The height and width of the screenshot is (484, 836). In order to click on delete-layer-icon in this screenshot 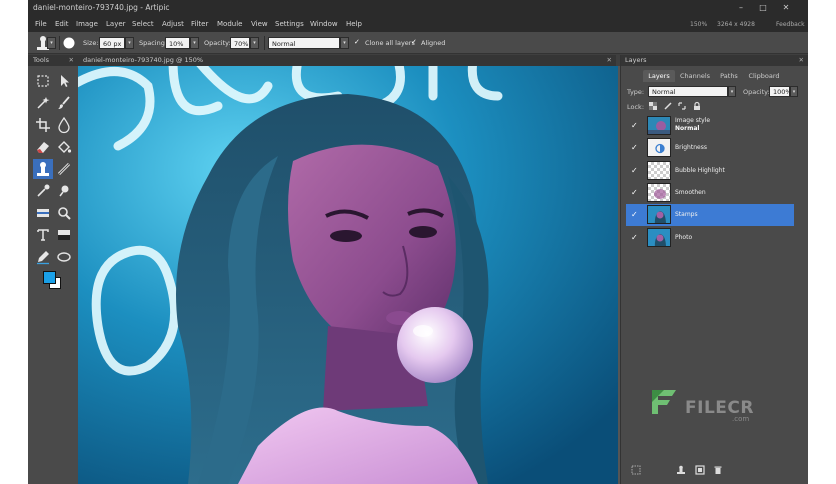, I will do `click(718, 470)`.